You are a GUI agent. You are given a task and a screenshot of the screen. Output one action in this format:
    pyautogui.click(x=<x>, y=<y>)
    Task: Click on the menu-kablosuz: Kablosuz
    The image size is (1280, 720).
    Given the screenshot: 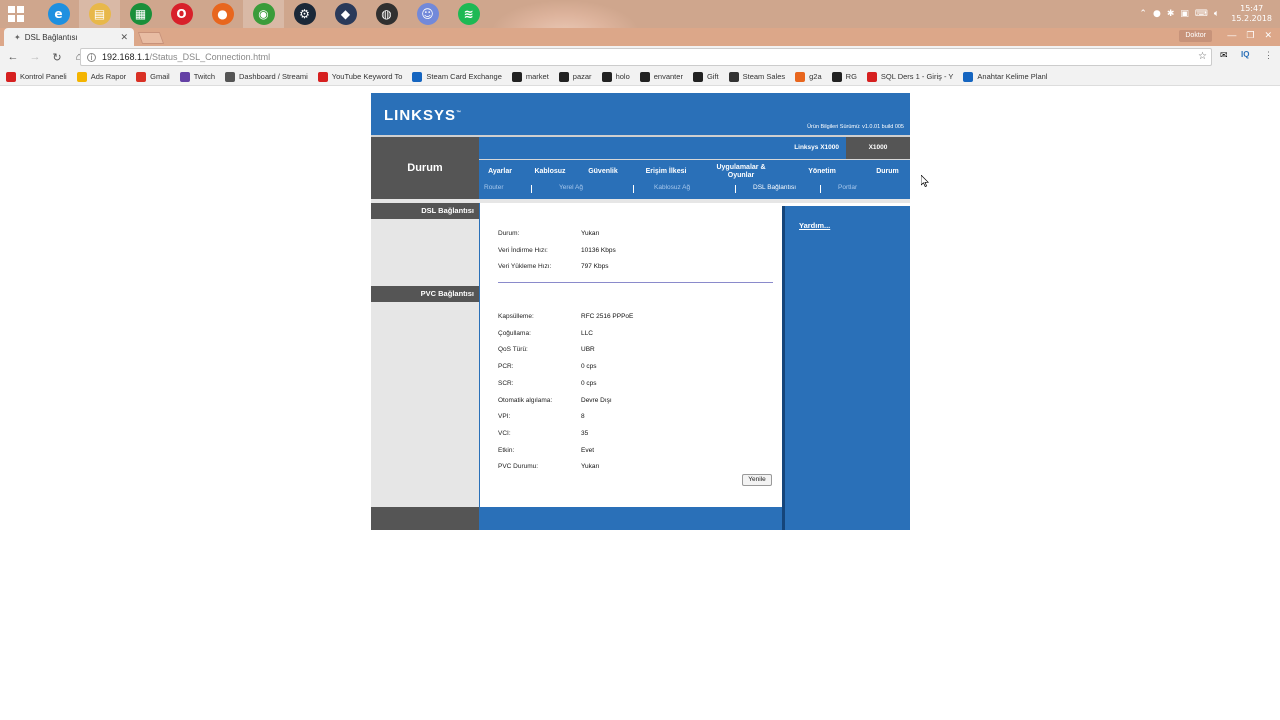 What is the action you would take?
    pyautogui.click(x=550, y=172)
    